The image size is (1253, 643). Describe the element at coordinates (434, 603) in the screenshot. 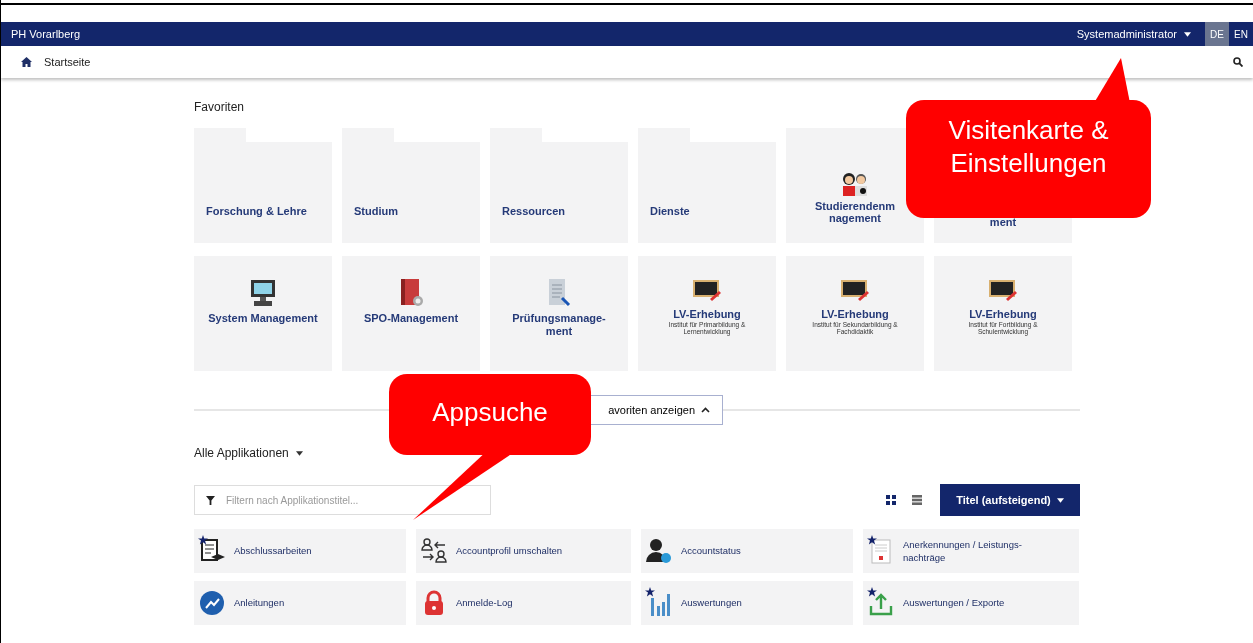

I see `padlock-icon` at that location.